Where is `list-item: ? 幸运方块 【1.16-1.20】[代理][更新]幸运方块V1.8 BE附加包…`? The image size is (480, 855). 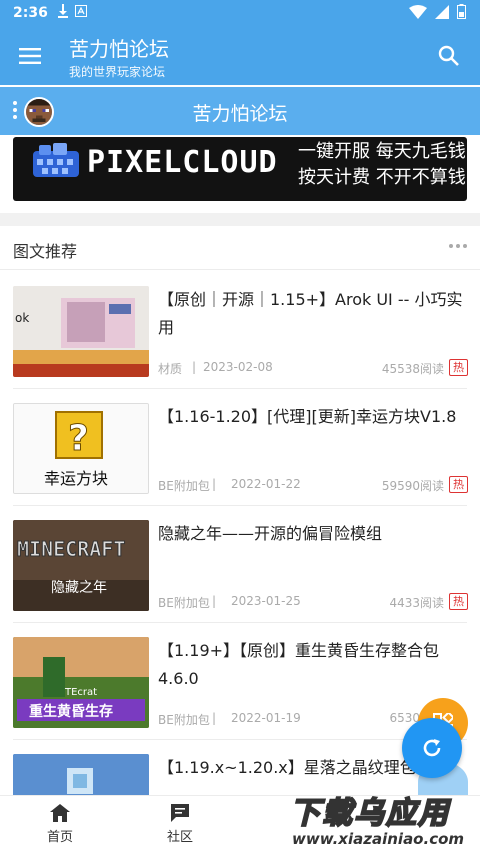 list-item: ? 幸运方块 【1.16-1.20】[代理][更新]幸运方块V1.8 BE附加包… is located at coordinates (240, 447).